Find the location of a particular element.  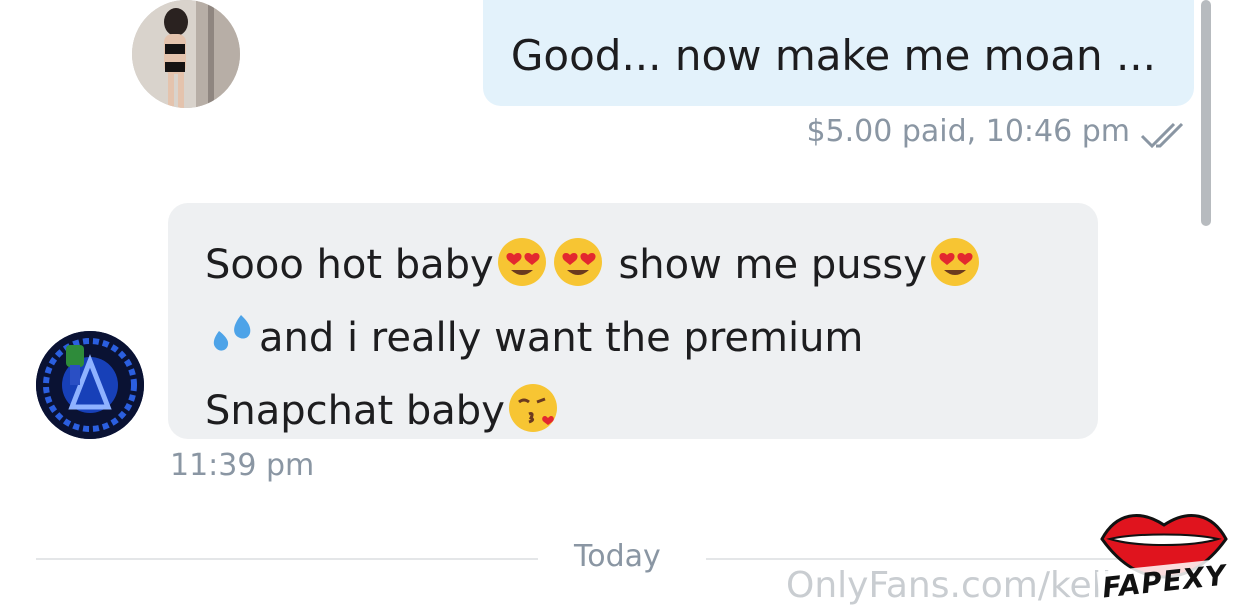

double-check-icon is located at coordinates (1162, 135).